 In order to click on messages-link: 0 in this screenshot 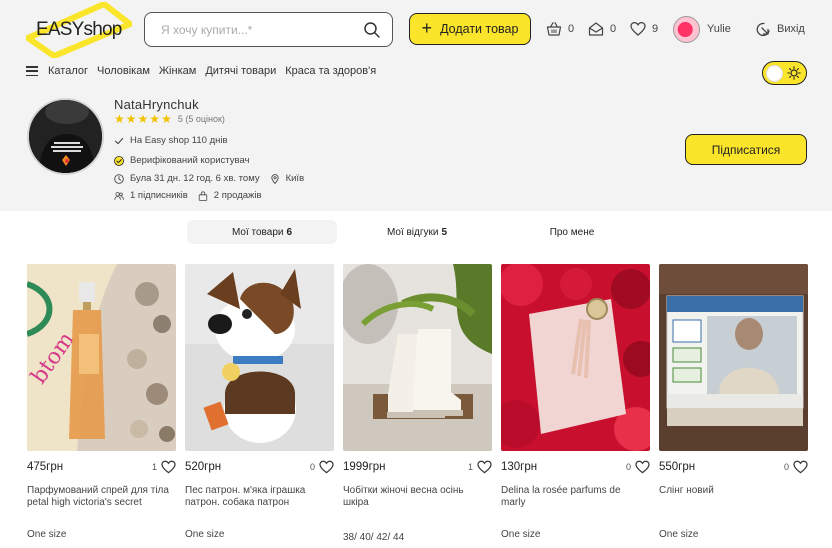, I will do `click(602, 29)`.